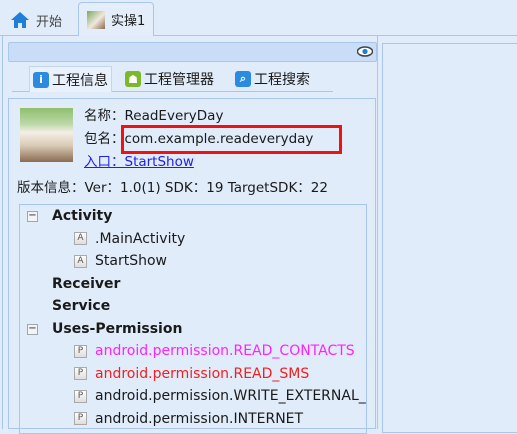 Image resolution: width=517 pixels, height=434 pixels. I want to click on tab-label: 开始, so click(49, 22).